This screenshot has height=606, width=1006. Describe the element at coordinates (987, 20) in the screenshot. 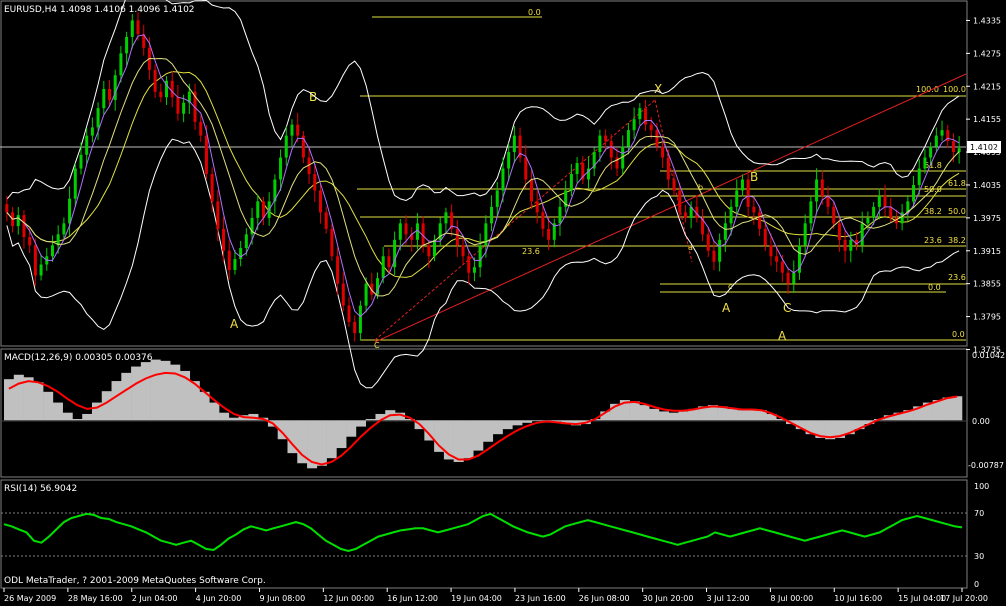

I see `price-ytick-label: 1.4335` at that location.